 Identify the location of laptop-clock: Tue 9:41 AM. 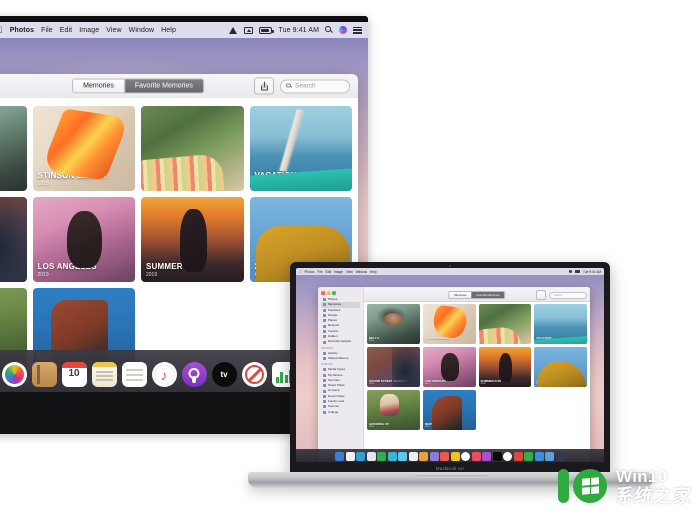
(592, 272).